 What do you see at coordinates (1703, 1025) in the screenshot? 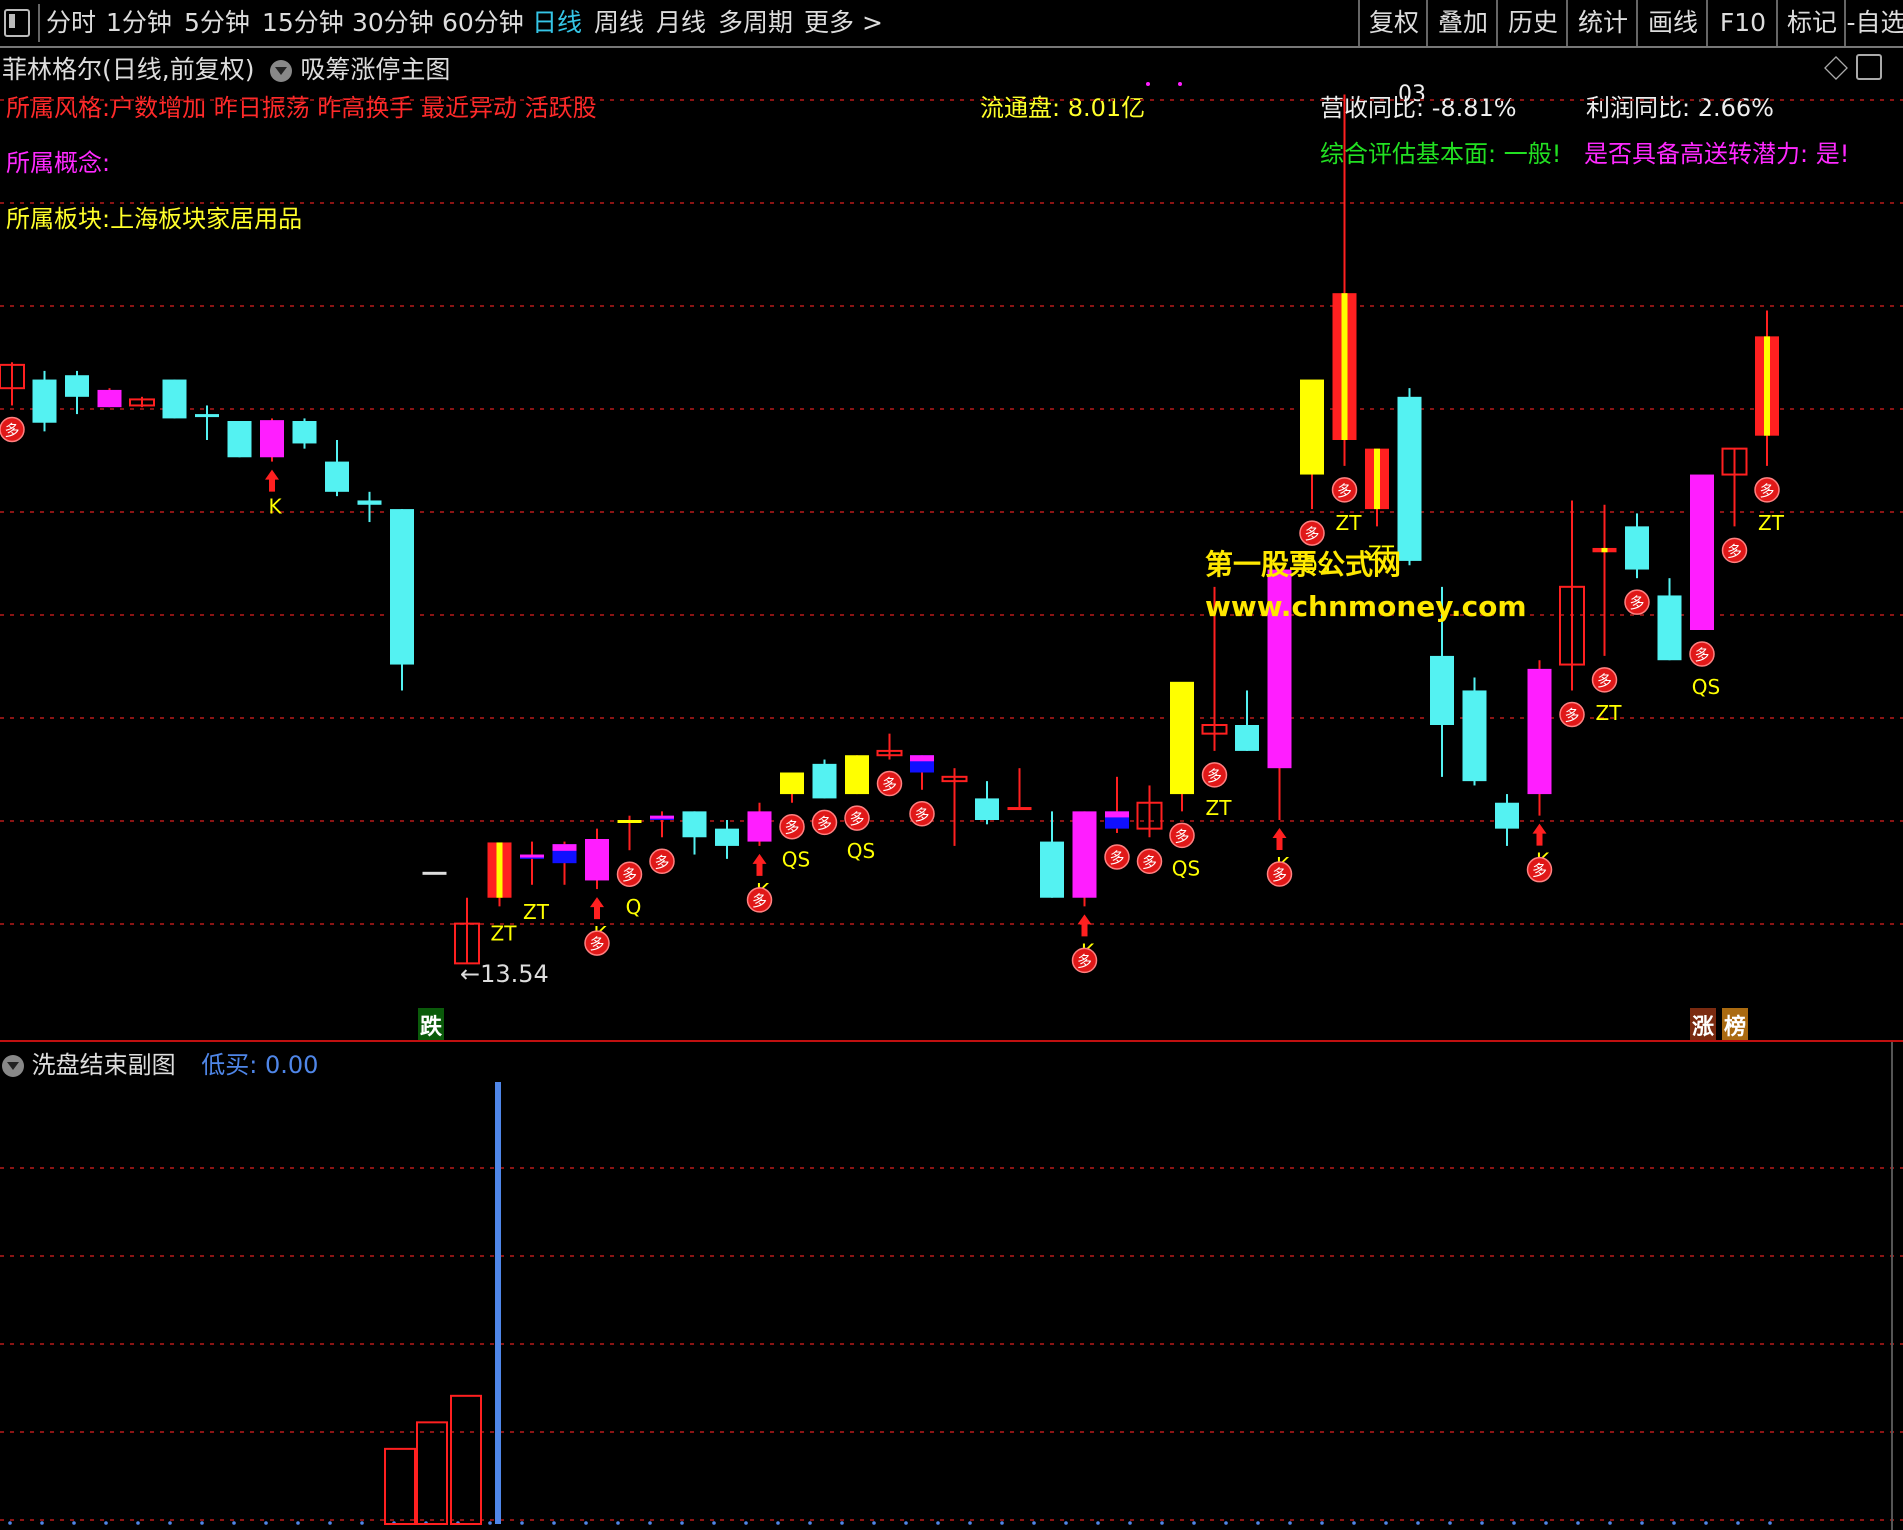
I see `rise-badge: 涨` at bounding box center [1703, 1025].